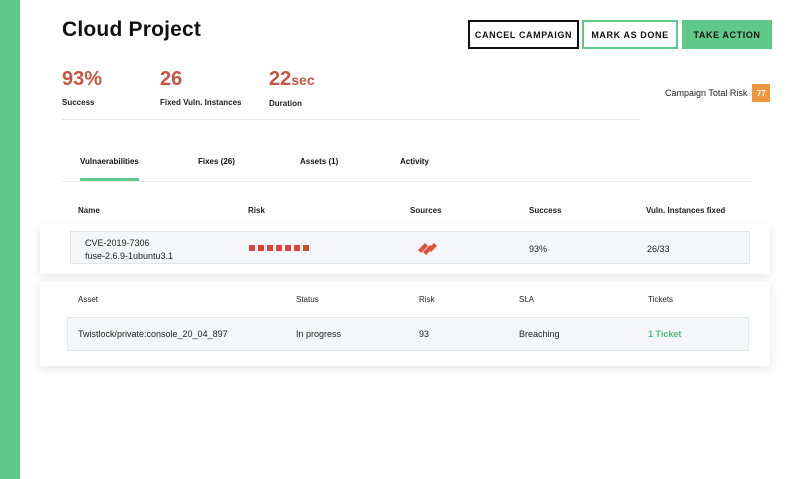 This screenshot has height=479, width=800. What do you see at coordinates (82, 79) in the screenshot?
I see `stat-success-value: 93%` at bounding box center [82, 79].